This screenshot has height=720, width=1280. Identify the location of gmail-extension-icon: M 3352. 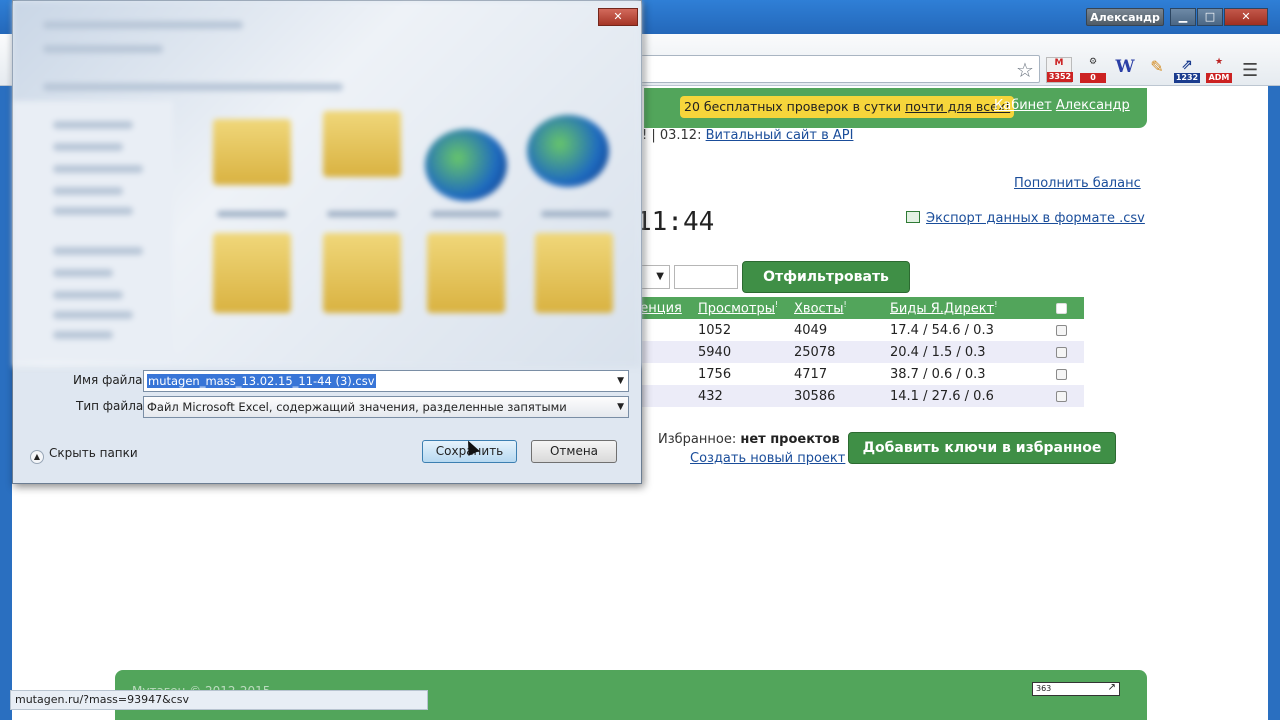
(1059, 70).